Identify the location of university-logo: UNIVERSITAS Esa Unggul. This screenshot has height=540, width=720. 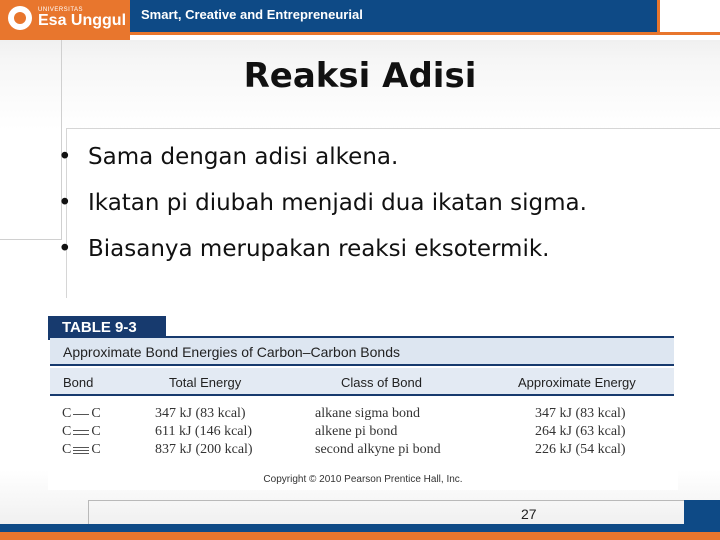
(67, 18).